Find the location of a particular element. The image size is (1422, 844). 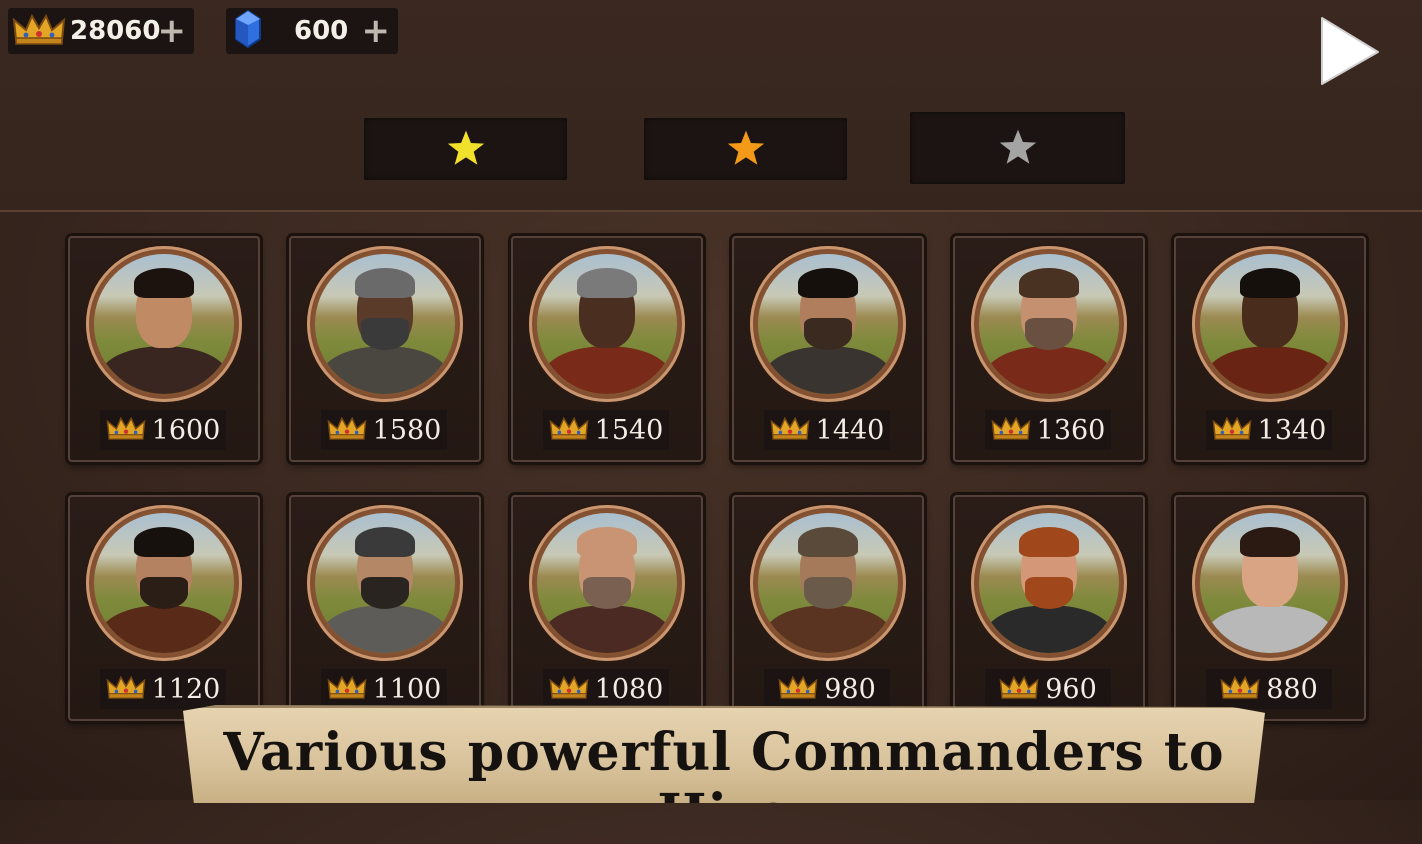

commander-card: 880 is located at coordinates (1270, 608).